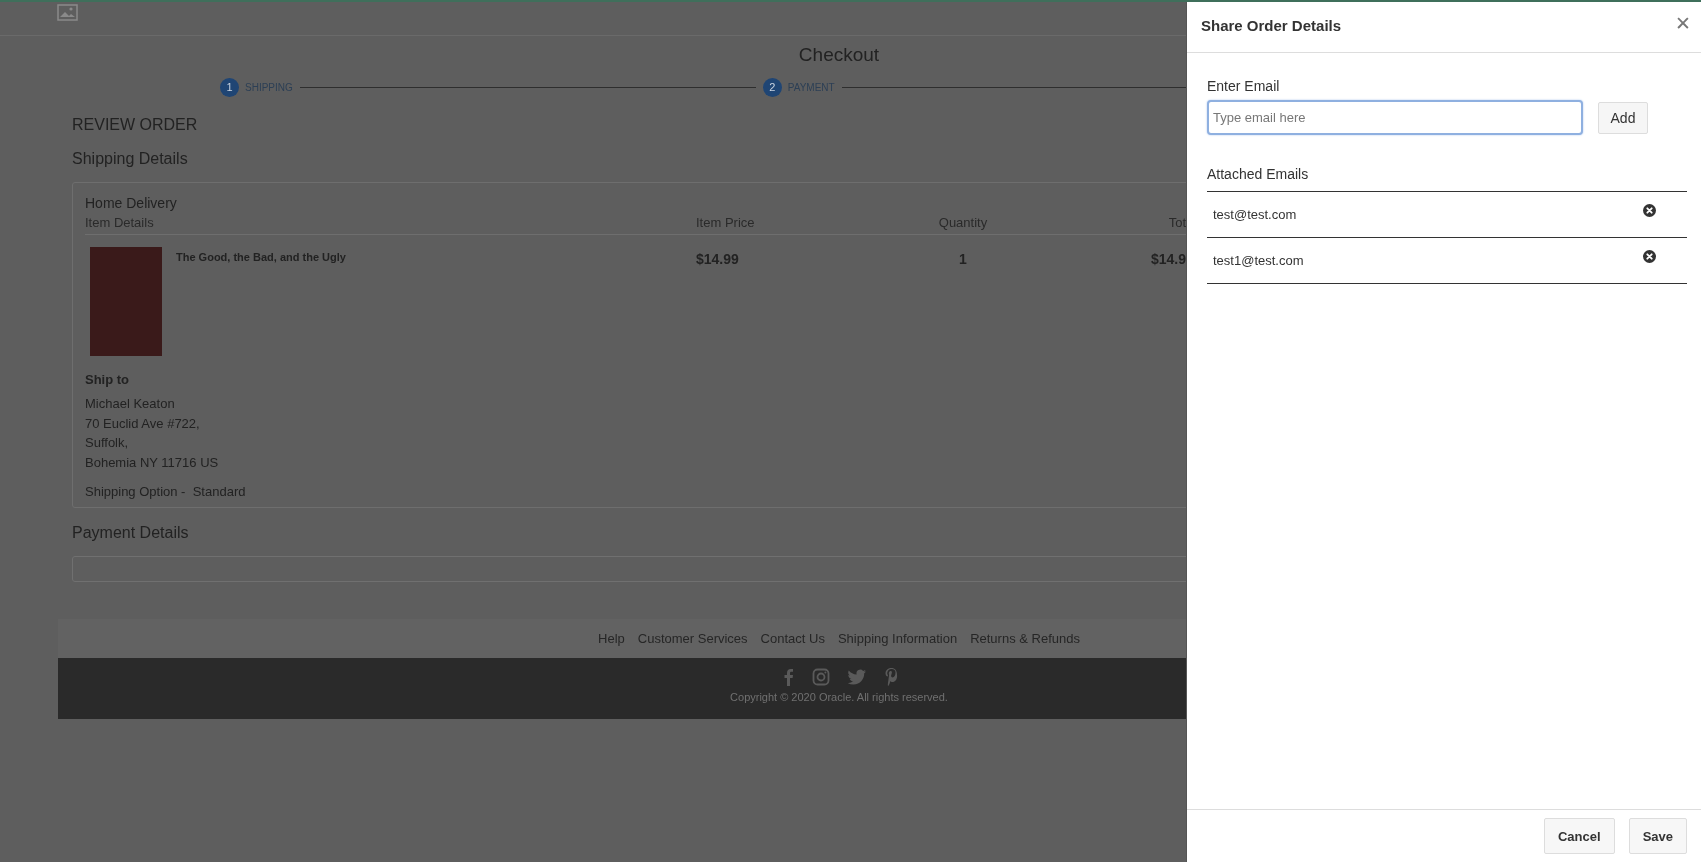 The width and height of the screenshot is (1701, 862). Describe the element at coordinates (611, 638) in the screenshot. I see `footer-link: Help` at that location.